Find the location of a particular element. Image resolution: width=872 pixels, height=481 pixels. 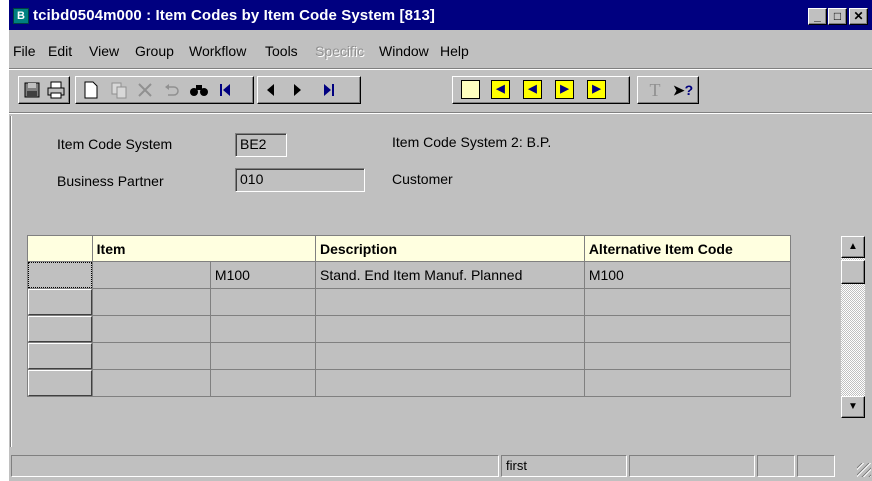

delete-icon is located at coordinates (145, 90).